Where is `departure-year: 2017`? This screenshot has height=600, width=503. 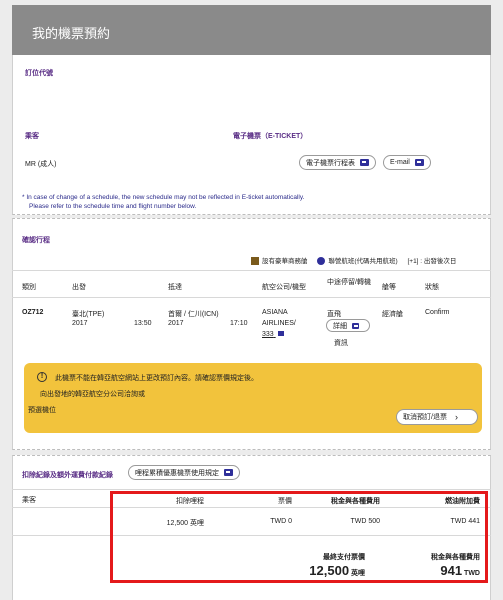 departure-year: 2017 is located at coordinates (80, 323).